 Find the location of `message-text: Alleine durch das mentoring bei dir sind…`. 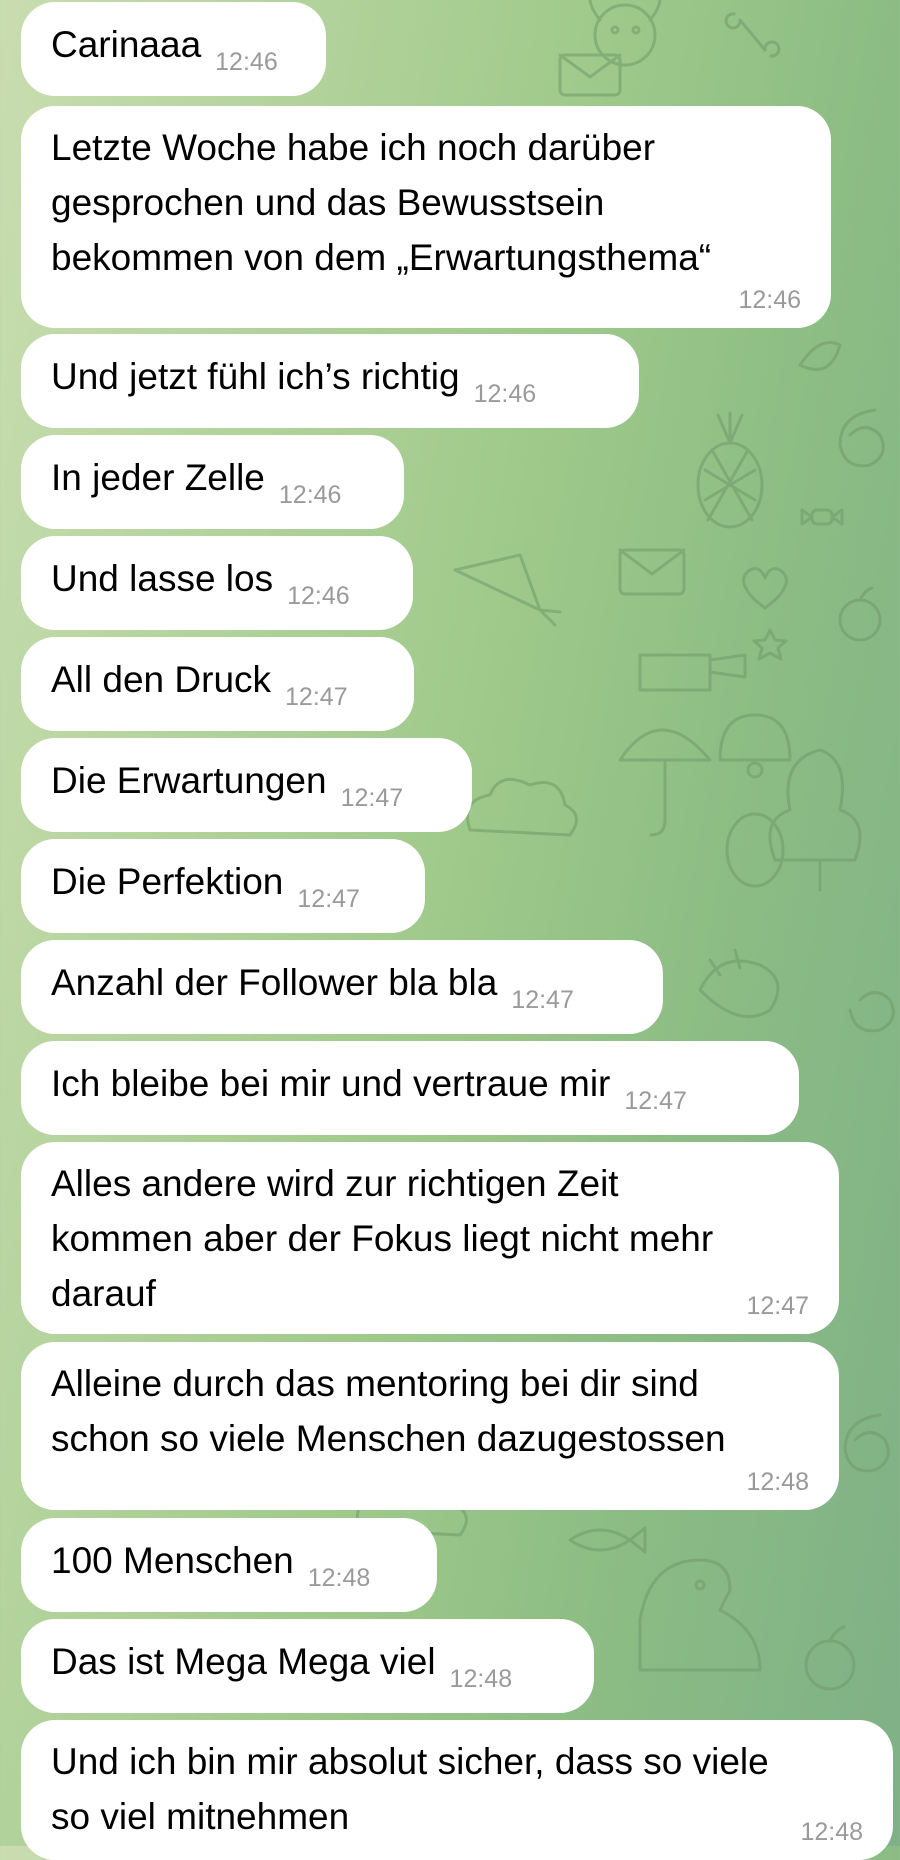

message-text: Alleine durch das mentoring bei dir sind… is located at coordinates (388, 1411).